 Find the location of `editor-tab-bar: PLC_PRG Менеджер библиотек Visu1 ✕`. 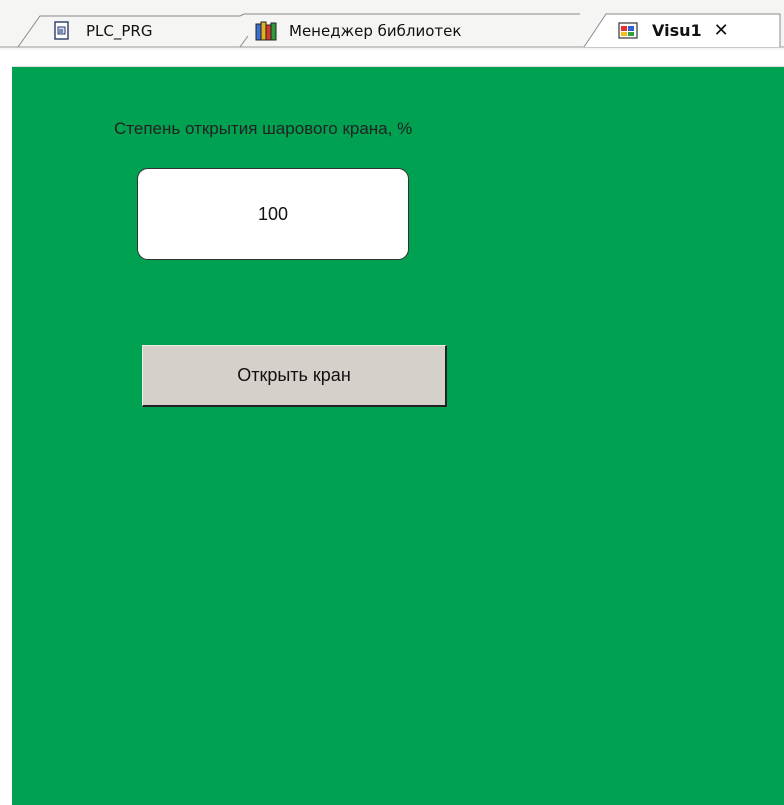

editor-tab-bar: PLC_PRG Менеджер библиотек Visu1 ✕ is located at coordinates (392, 25).